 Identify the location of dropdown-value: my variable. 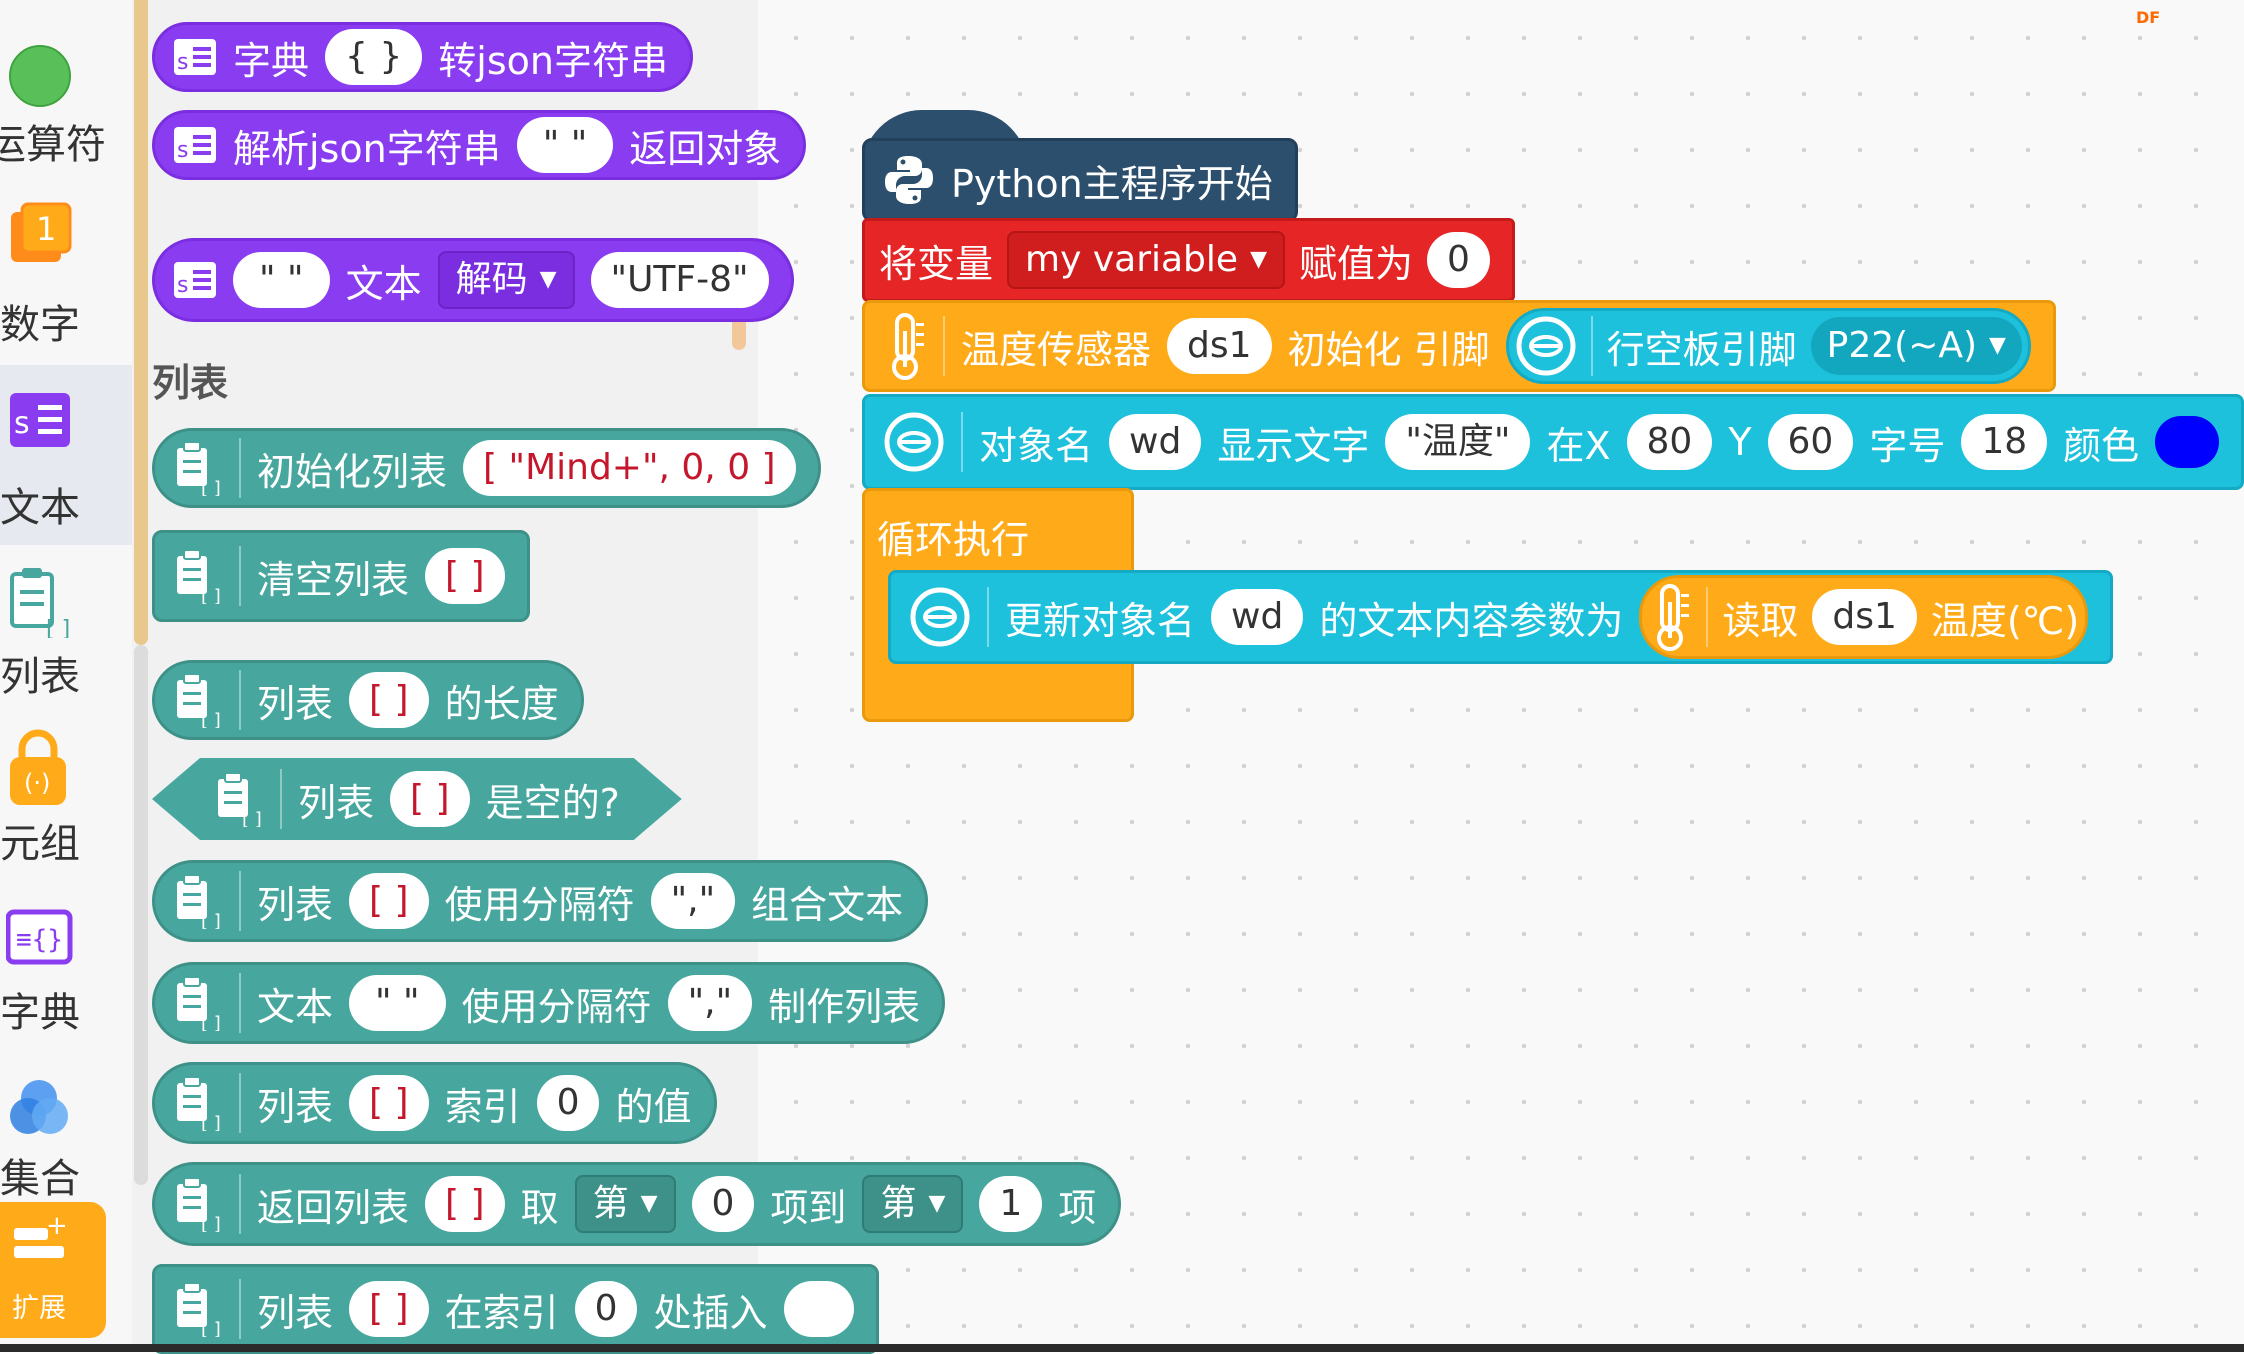
(1132, 259).